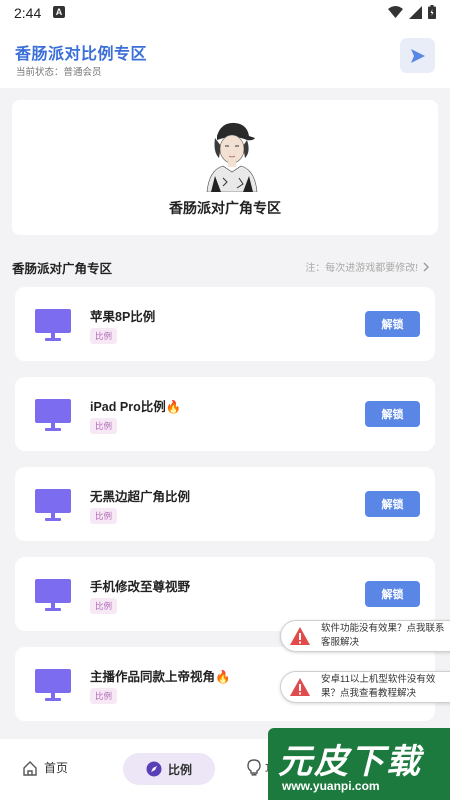  What do you see at coordinates (225, 504) in the screenshot?
I see `list-item: 无黑边超广角比例 比例 解锁` at bounding box center [225, 504].